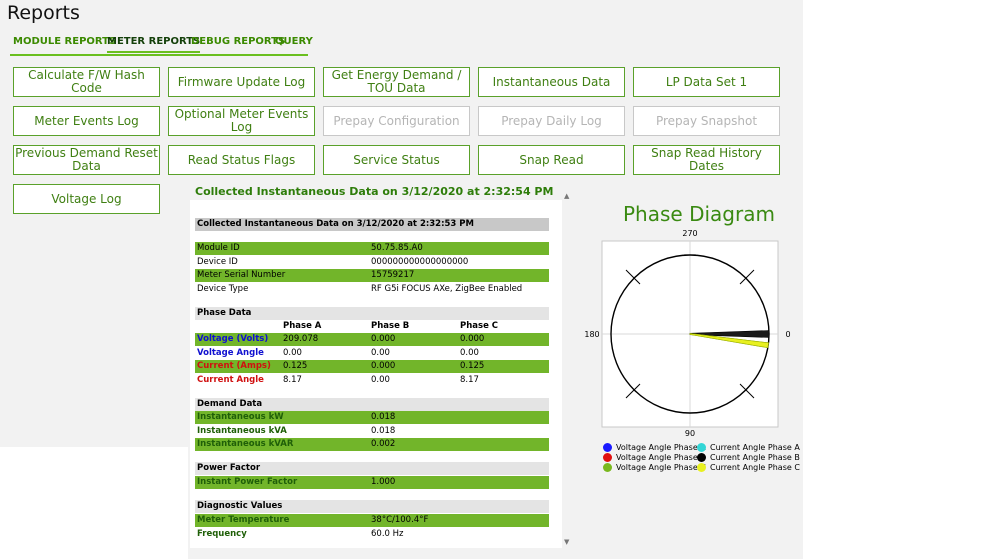  Describe the element at coordinates (748, 468) in the screenshot. I see `legend-item: Current Angle Phase C` at that location.